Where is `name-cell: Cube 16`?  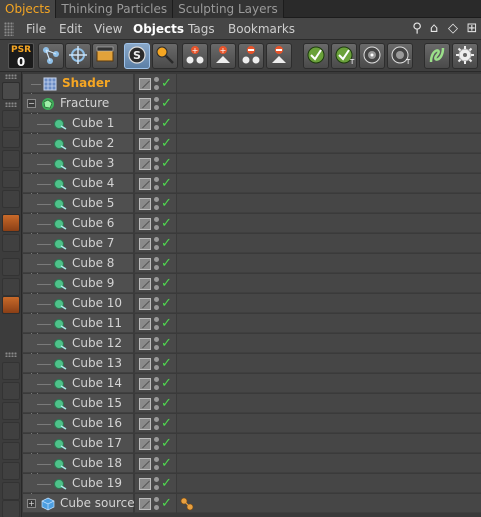 name-cell: Cube 16 is located at coordinates (78, 423).